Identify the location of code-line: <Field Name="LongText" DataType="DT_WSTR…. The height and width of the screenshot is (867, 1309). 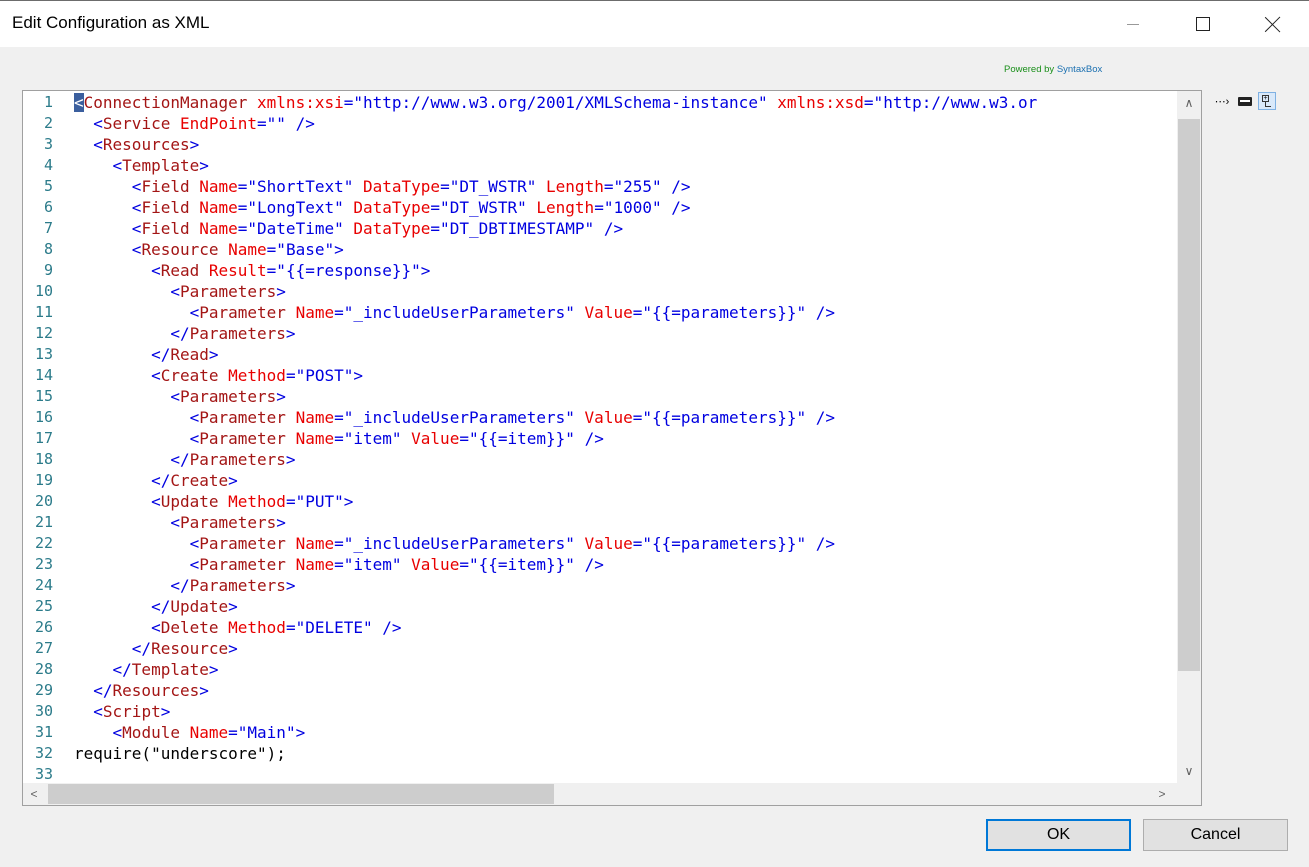
(382, 207).